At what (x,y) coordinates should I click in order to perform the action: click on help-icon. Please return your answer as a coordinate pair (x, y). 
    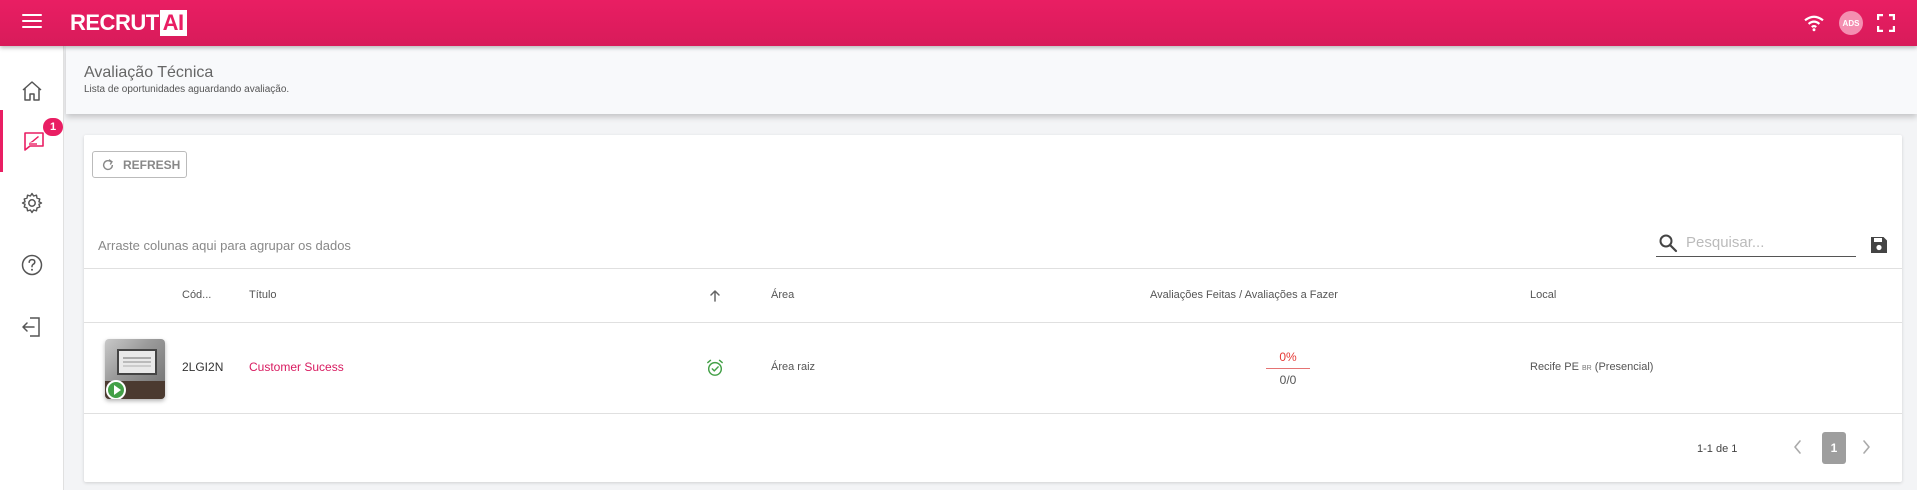
    Looking at the image, I should click on (32, 265).